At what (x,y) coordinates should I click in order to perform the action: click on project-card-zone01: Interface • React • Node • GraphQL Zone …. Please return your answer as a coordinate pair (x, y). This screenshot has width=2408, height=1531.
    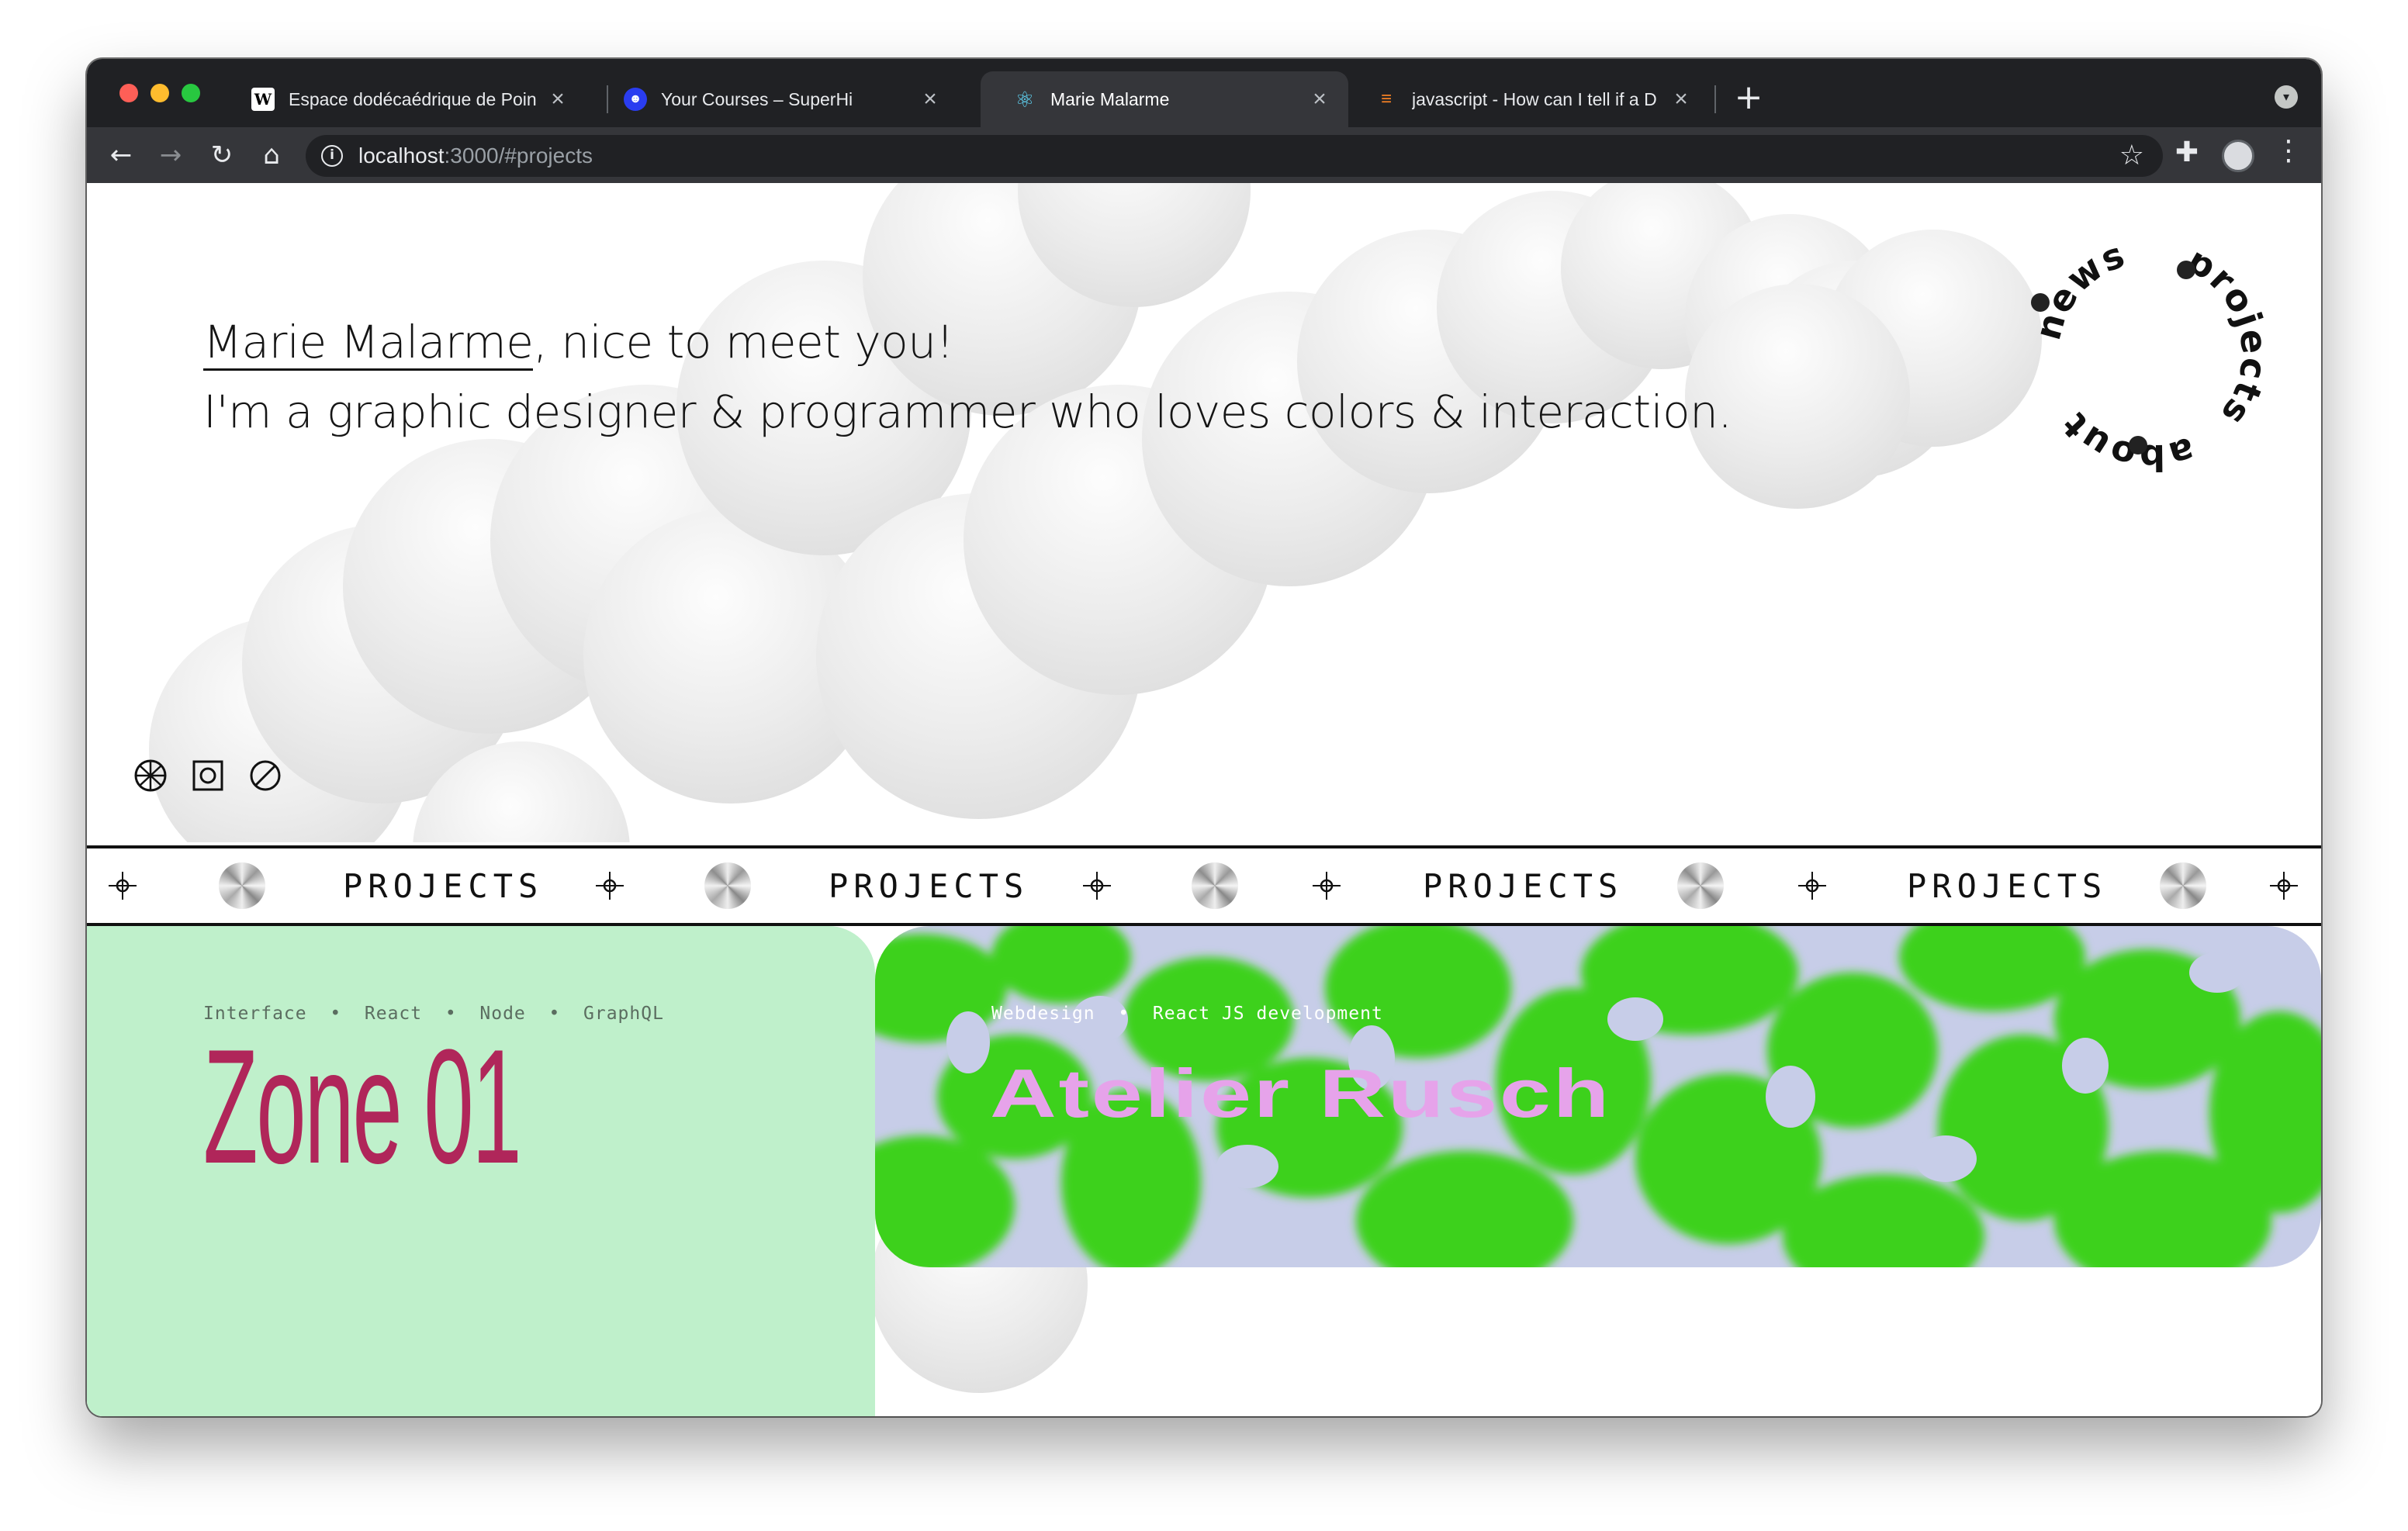
    Looking at the image, I should click on (481, 1171).